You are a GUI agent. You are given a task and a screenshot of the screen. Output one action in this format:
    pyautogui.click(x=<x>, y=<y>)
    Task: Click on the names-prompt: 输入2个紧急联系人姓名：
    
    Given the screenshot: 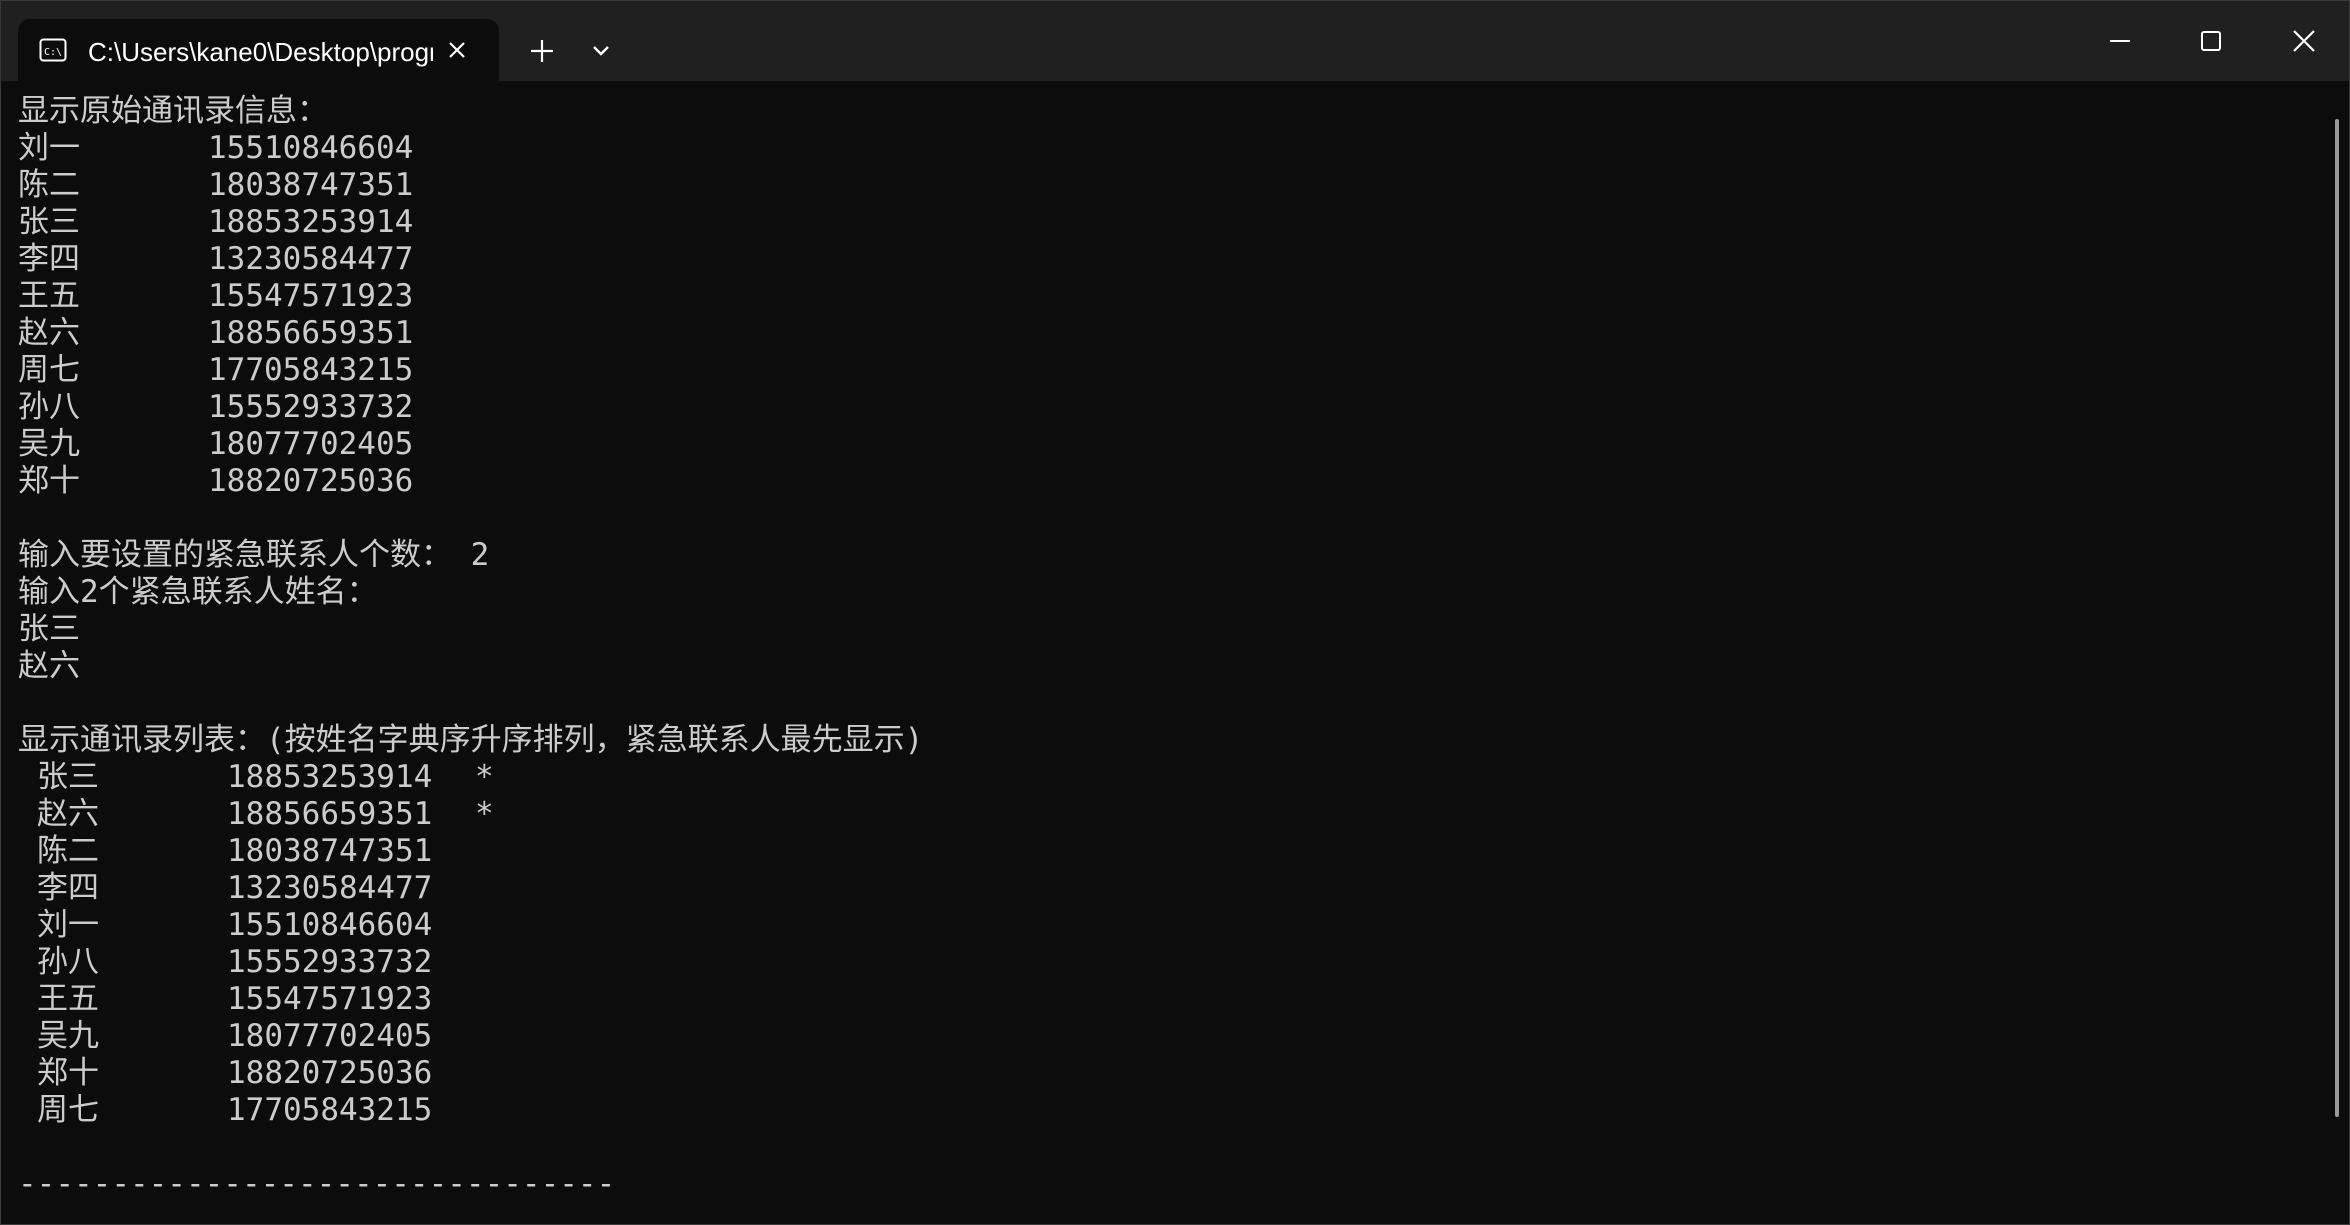 What is the action you would take?
    pyautogui.click(x=198, y=592)
    